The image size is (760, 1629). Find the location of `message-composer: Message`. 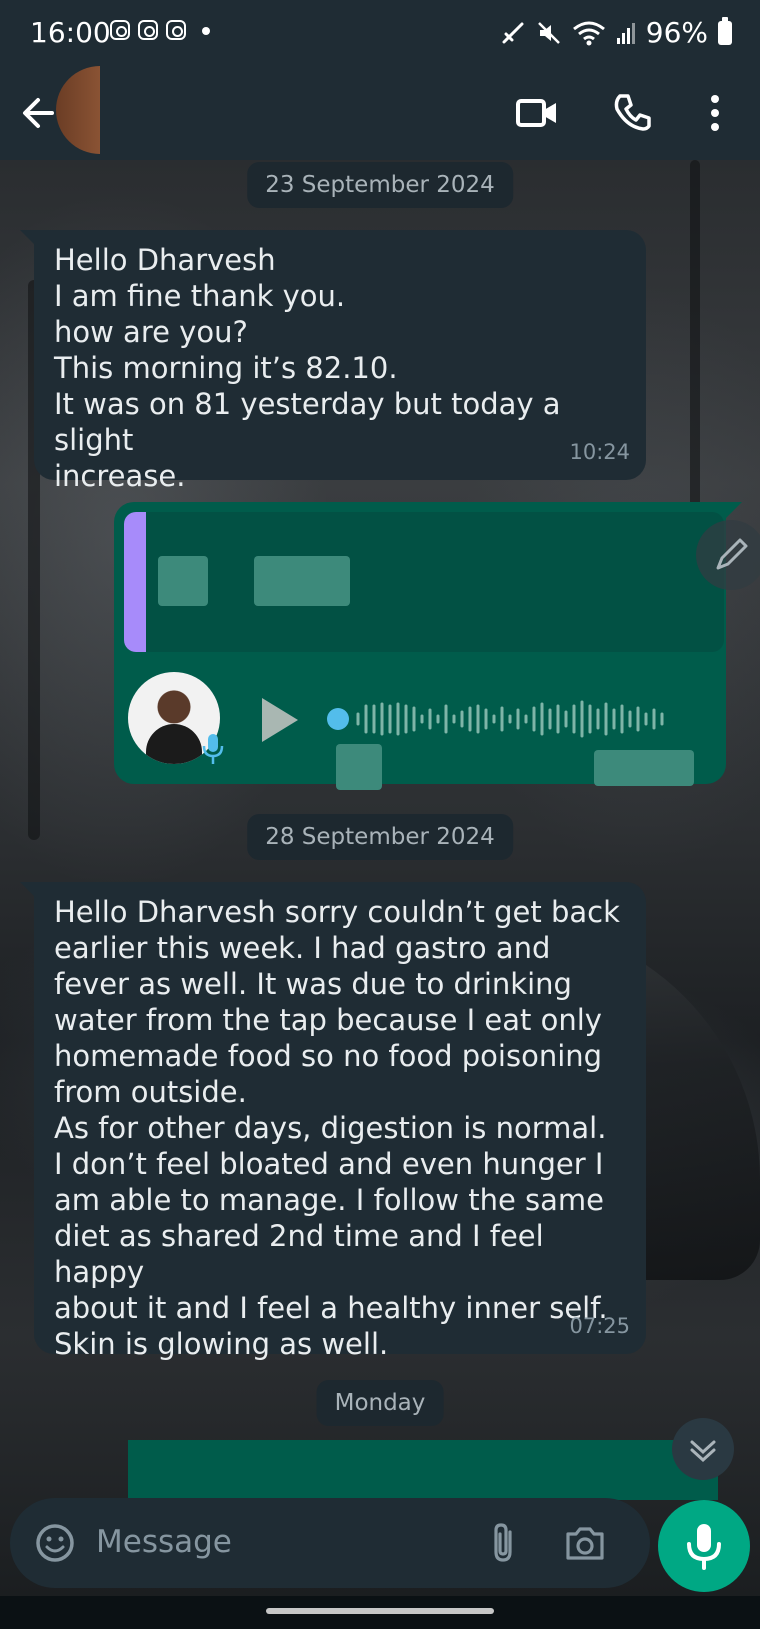

message-composer: Message is located at coordinates (330, 1543).